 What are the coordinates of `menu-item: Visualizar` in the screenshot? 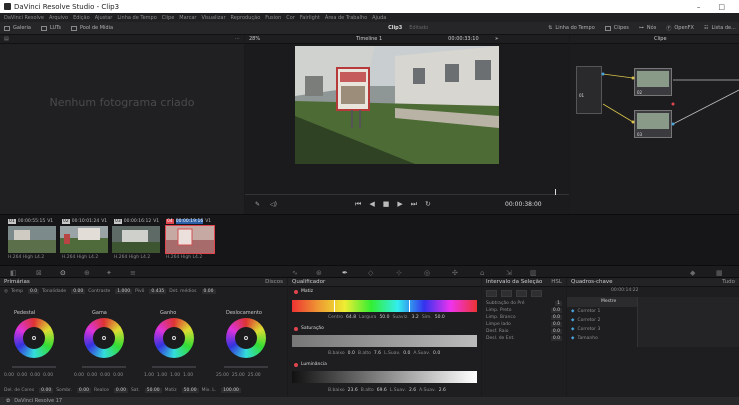 It's located at (213, 18).